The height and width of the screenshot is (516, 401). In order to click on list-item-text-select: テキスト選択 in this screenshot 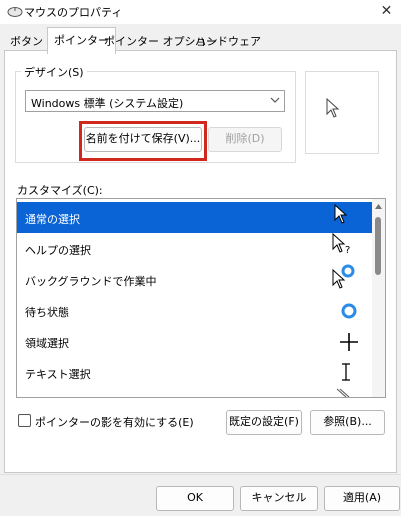, I will do `click(195, 372)`.